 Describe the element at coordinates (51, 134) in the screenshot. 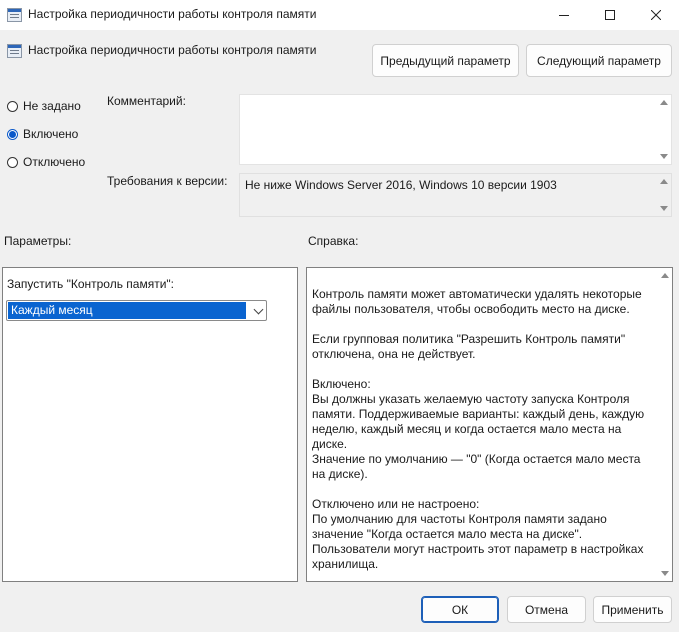

I see `radio-label: Включено` at that location.